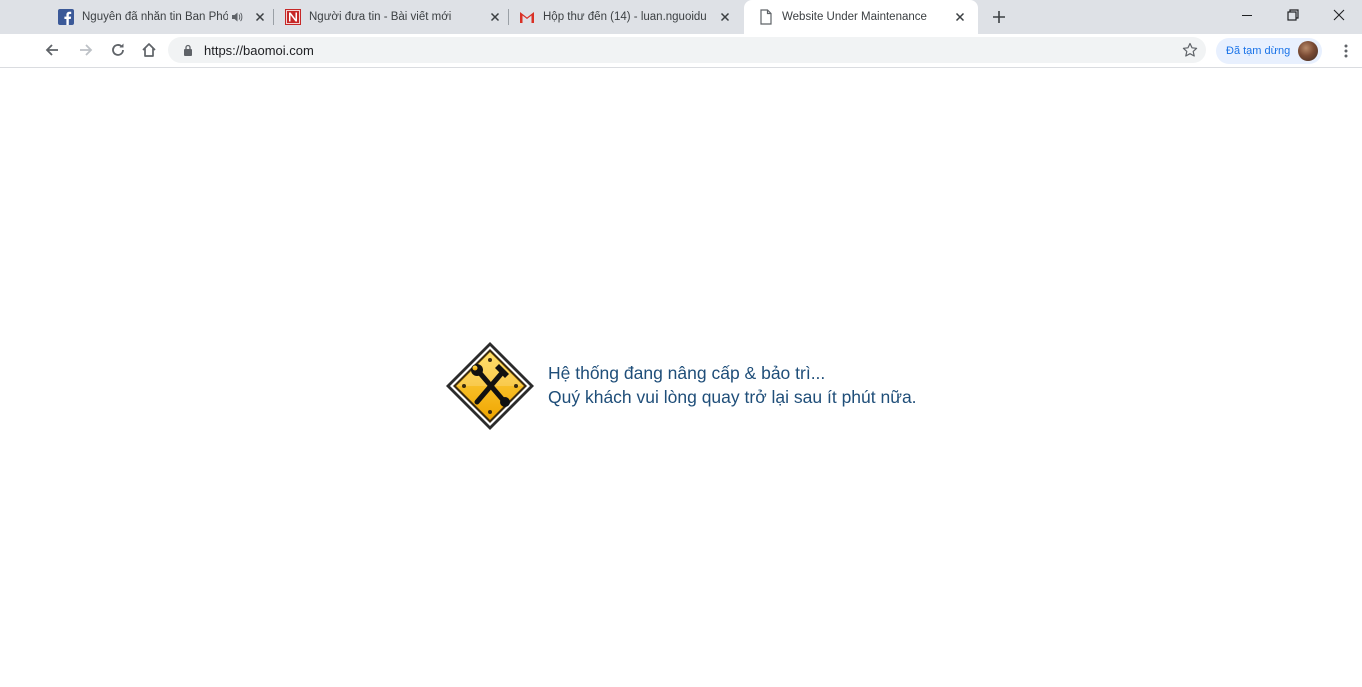 This screenshot has height=687, width=1362. I want to click on home-button, so click(149, 50).